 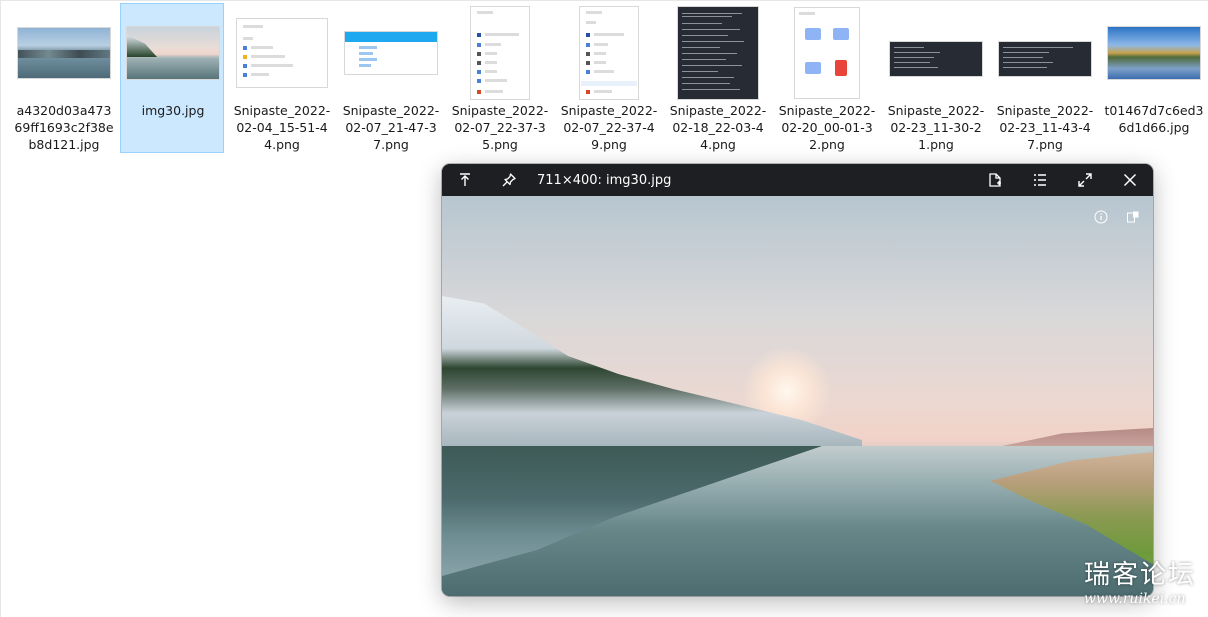 What do you see at coordinates (1044, 78) in the screenshot?
I see `file-item: Snipaste_2022-02-23_11-43-47.png` at bounding box center [1044, 78].